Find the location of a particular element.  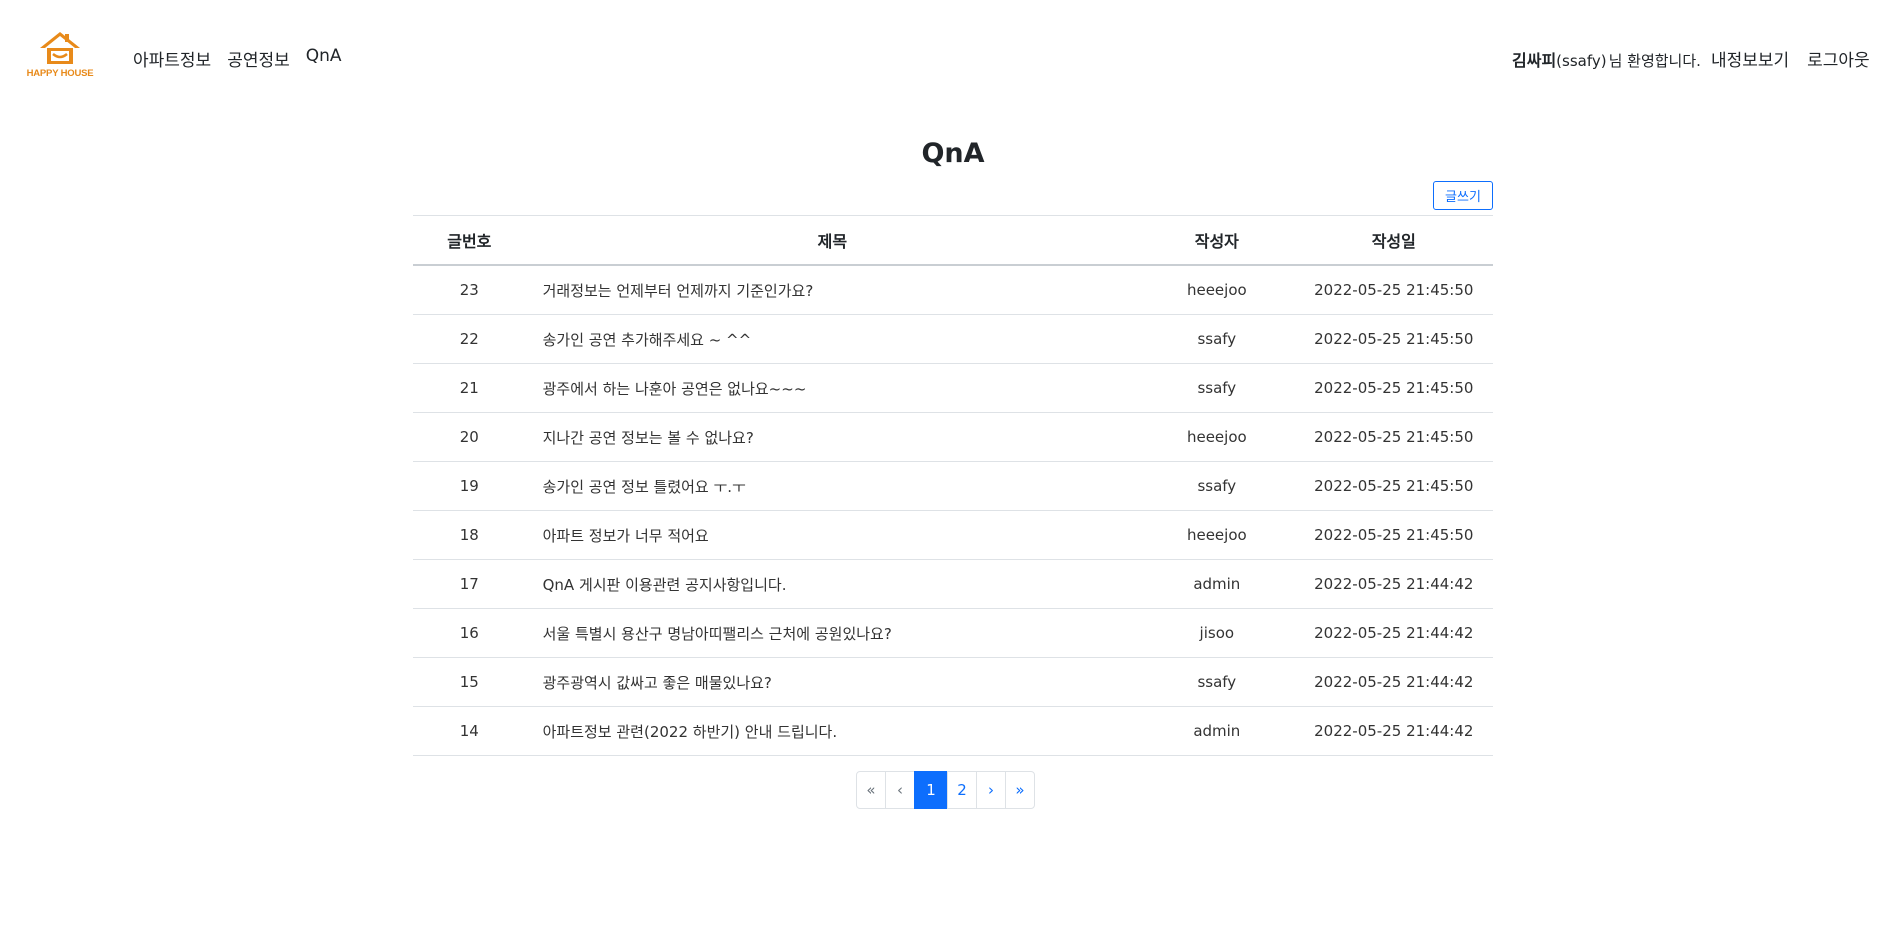

post-title-cell: 광주광역시 값싸고 좋은 매물있나요? is located at coordinates (832, 682).